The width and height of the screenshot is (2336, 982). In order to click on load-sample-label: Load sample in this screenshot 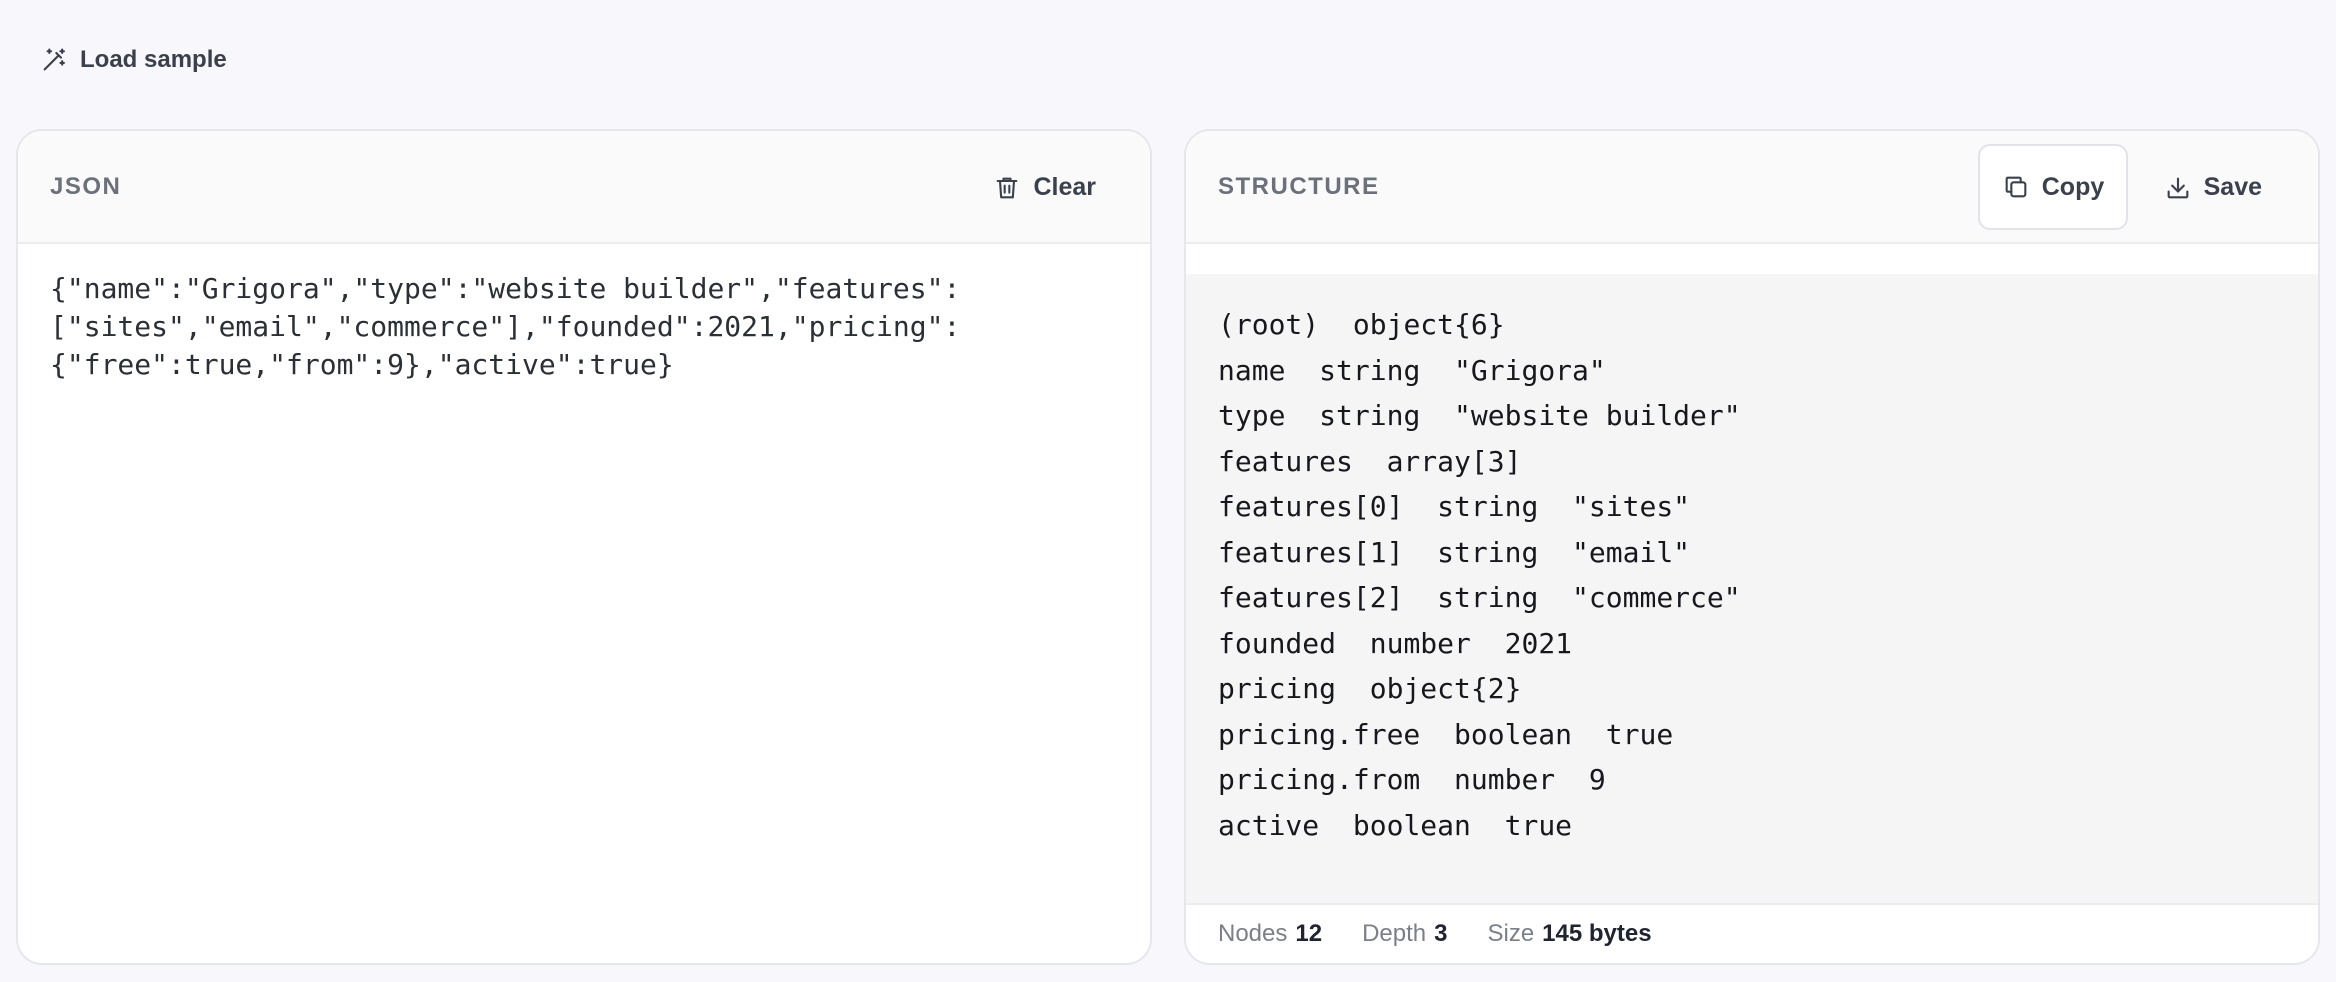, I will do `click(153, 59)`.